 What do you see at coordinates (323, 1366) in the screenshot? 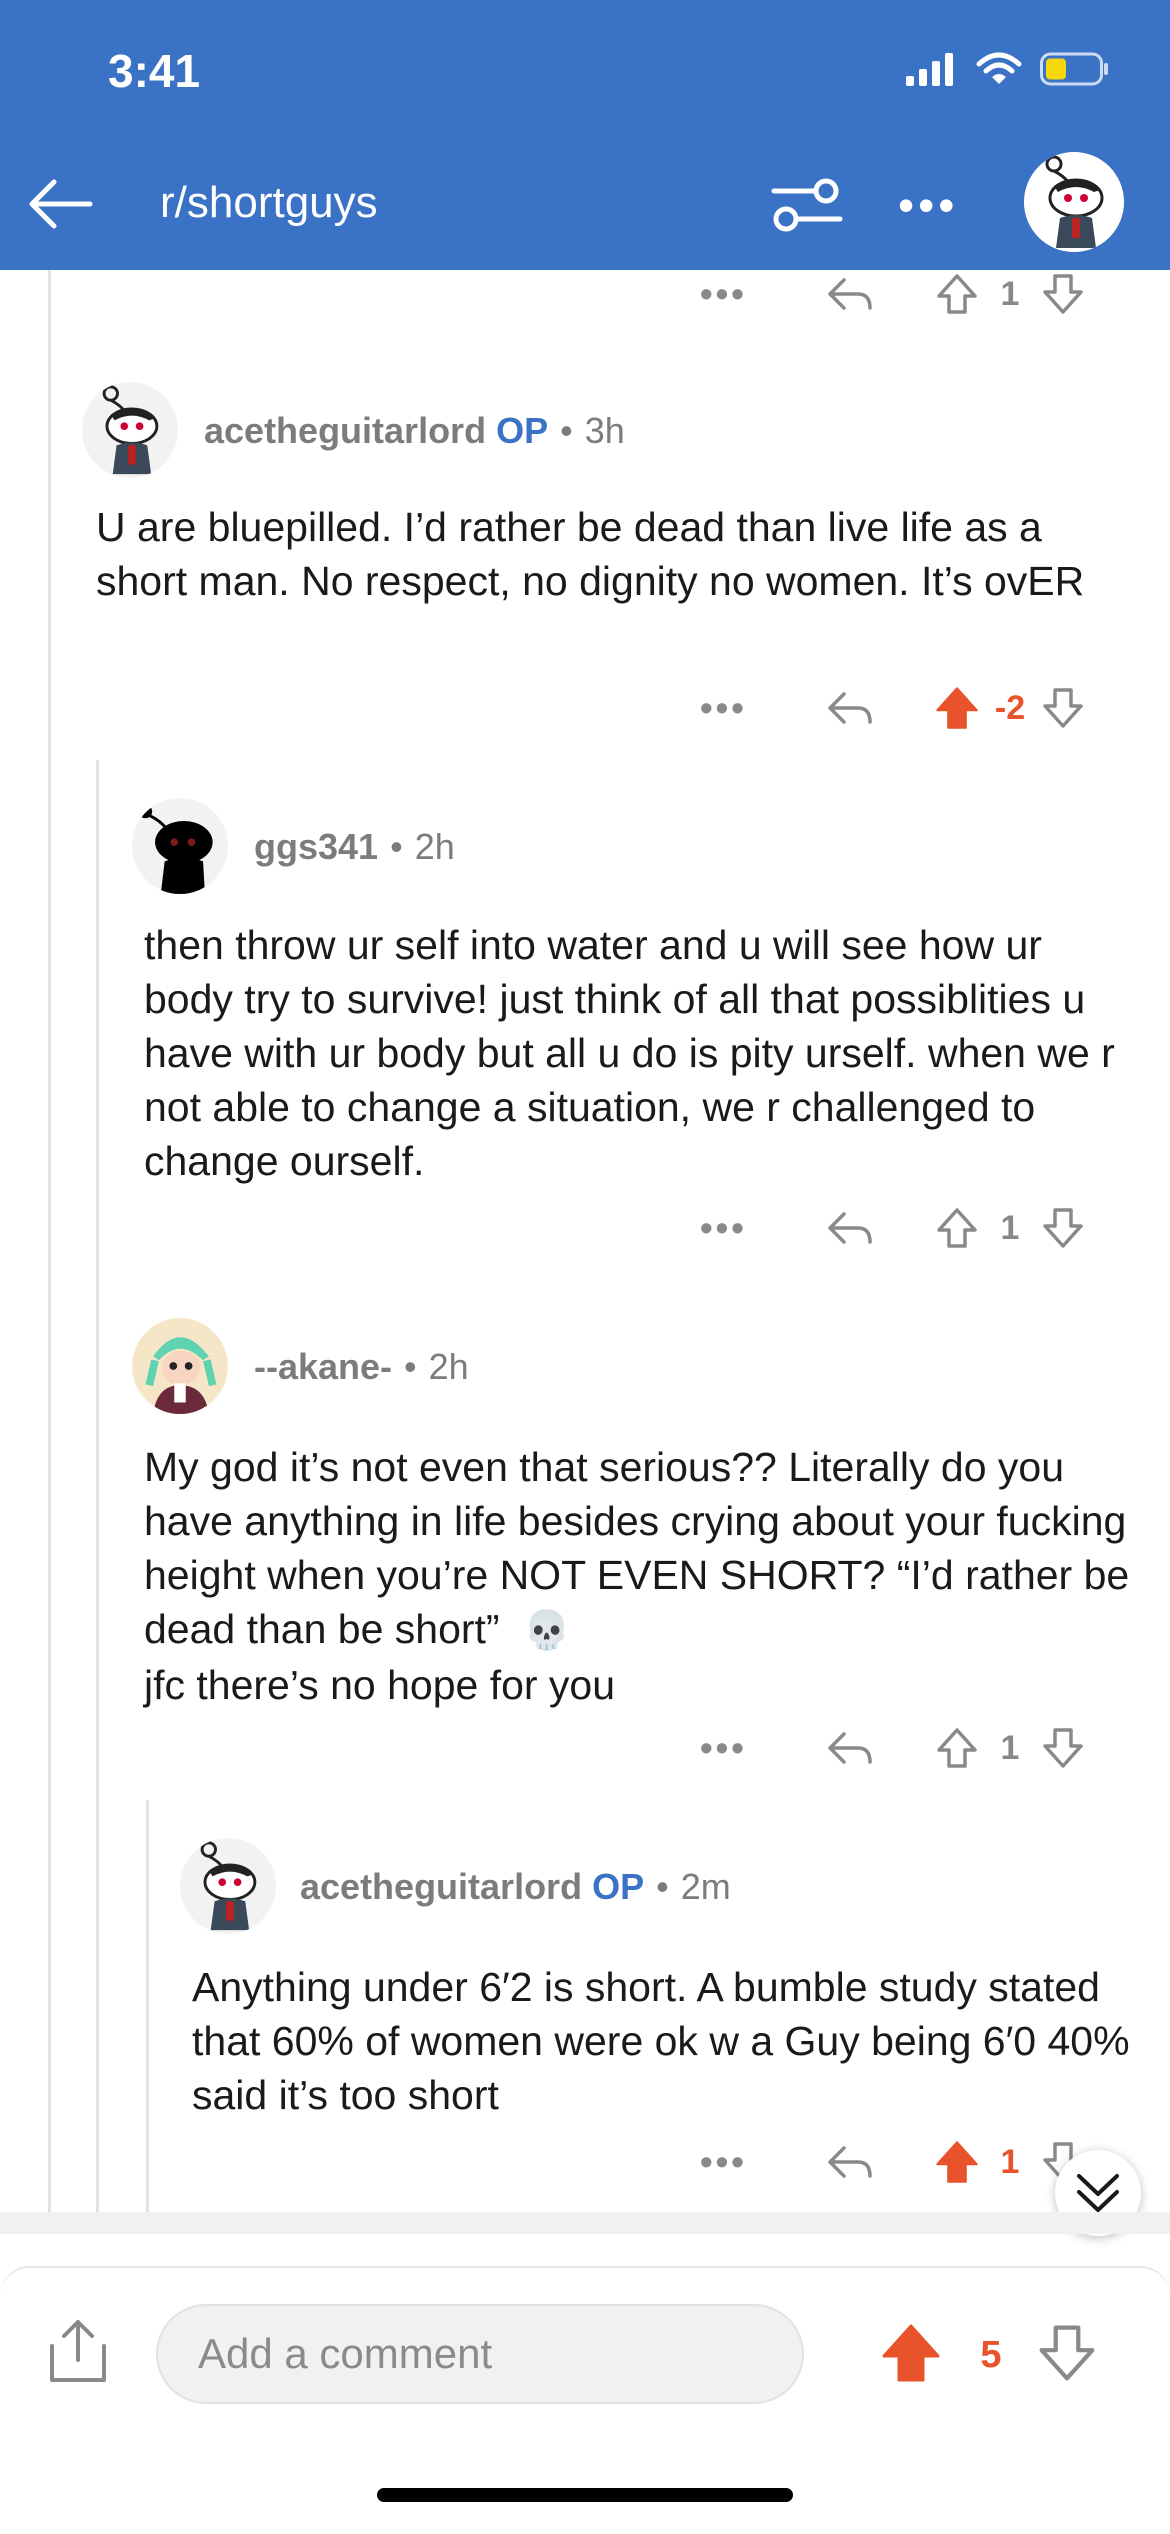
I see `comment-username: --akane-` at bounding box center [323, 1366].